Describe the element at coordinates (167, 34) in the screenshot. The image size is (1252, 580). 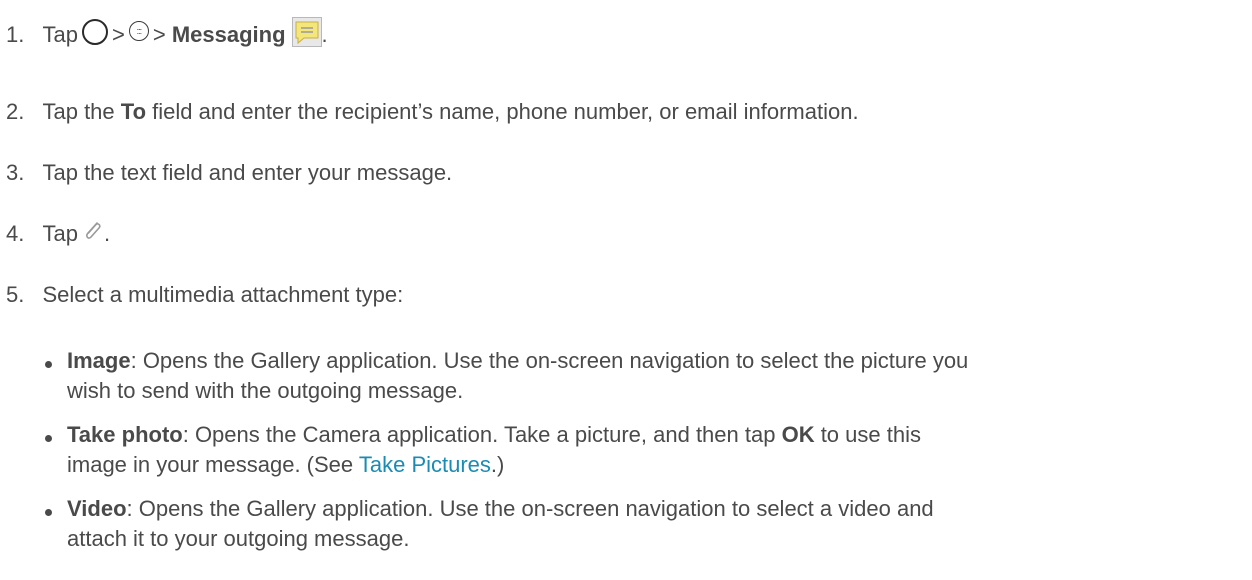
I see `step-1: 1. Tap >::: > Messaging.` at that location.